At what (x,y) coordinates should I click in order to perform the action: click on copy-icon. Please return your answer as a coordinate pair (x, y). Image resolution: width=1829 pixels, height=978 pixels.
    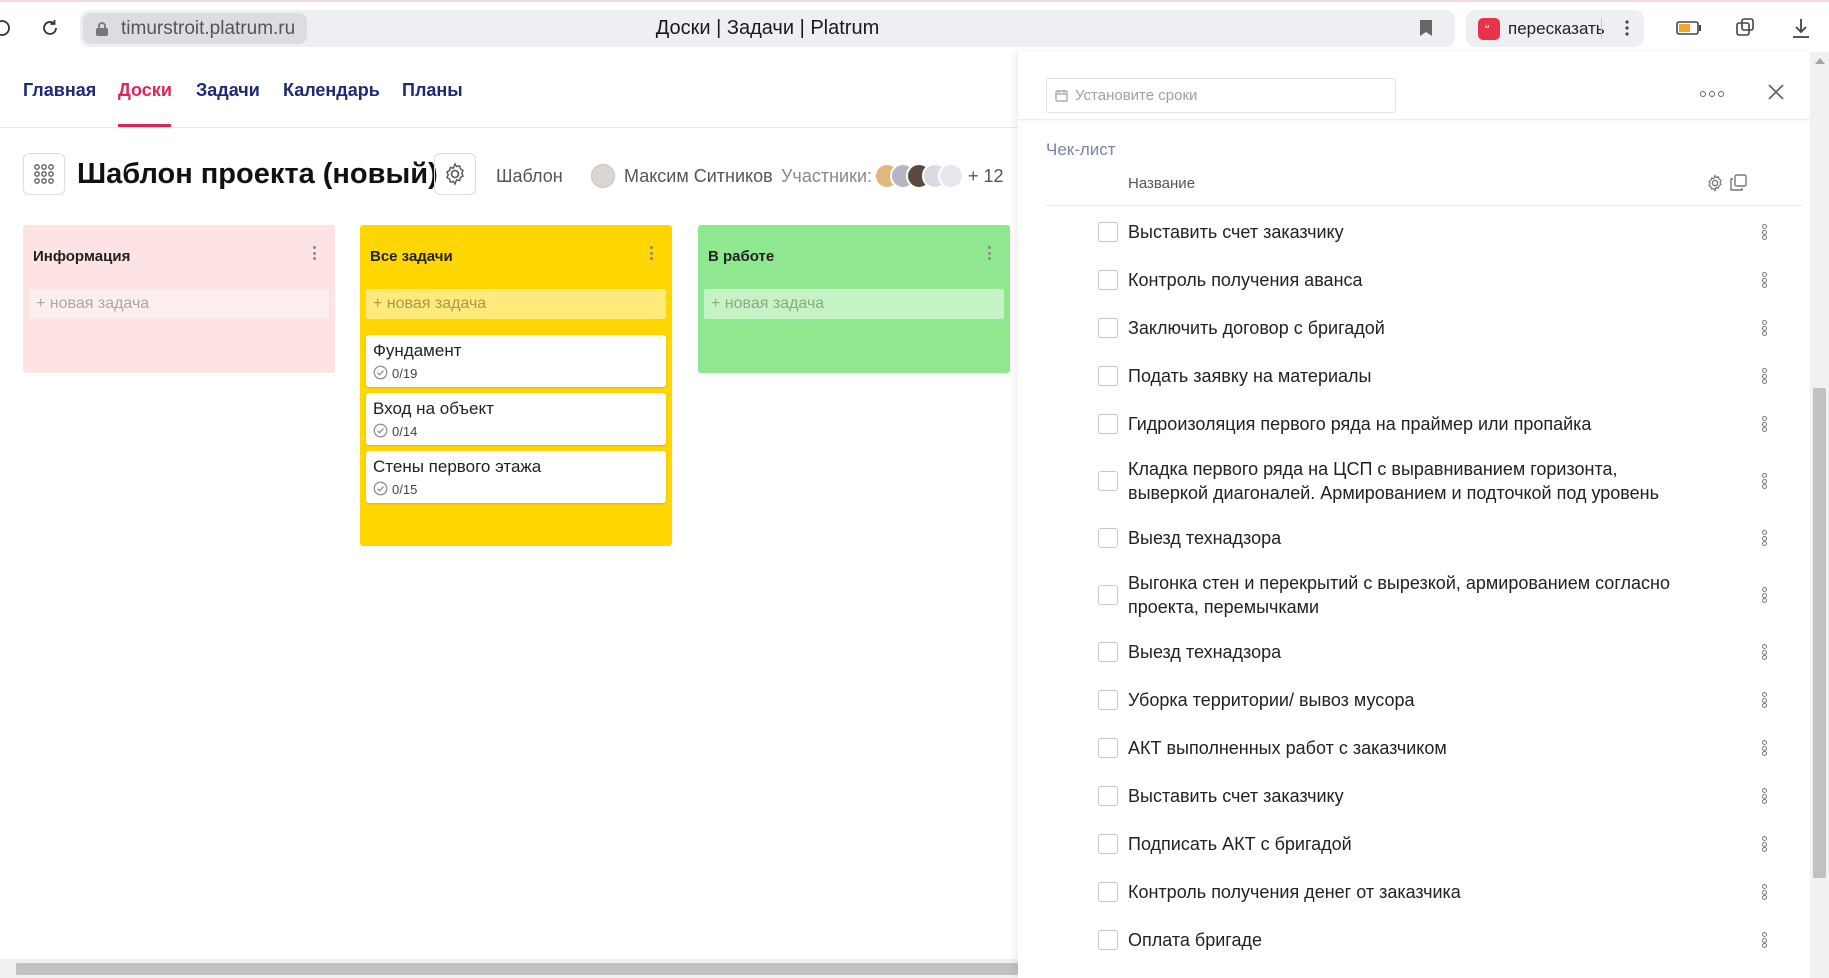
    Looking at the image, I should click on (1738, 182).